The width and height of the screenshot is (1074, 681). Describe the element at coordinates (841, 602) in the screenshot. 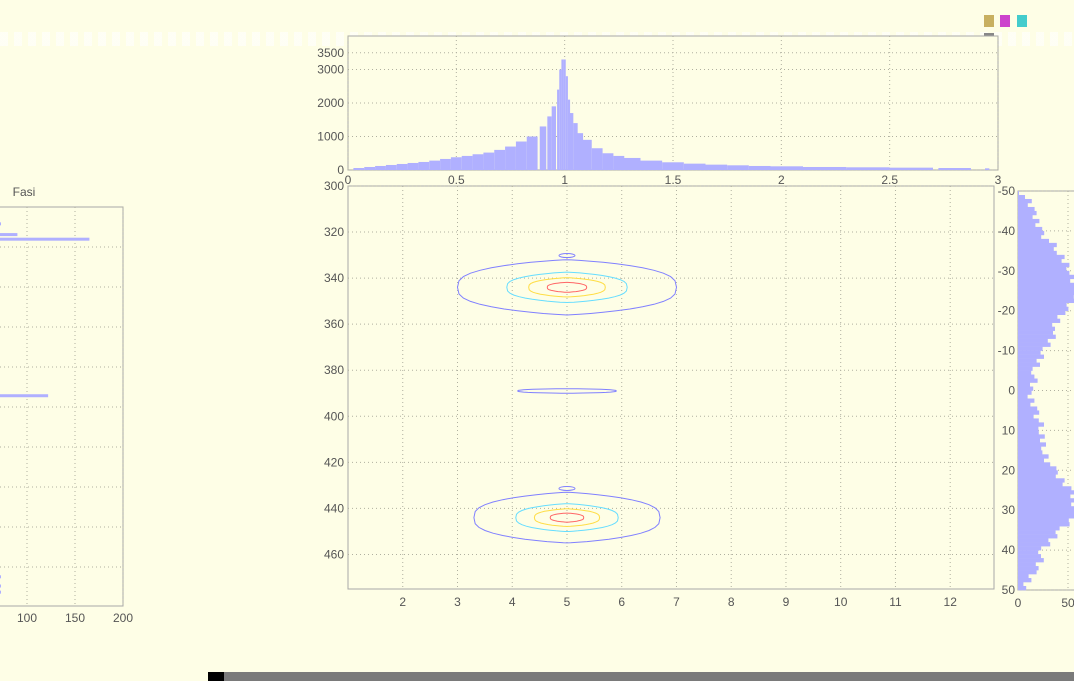

I see `contour-x-tick-label: 10` at that location.